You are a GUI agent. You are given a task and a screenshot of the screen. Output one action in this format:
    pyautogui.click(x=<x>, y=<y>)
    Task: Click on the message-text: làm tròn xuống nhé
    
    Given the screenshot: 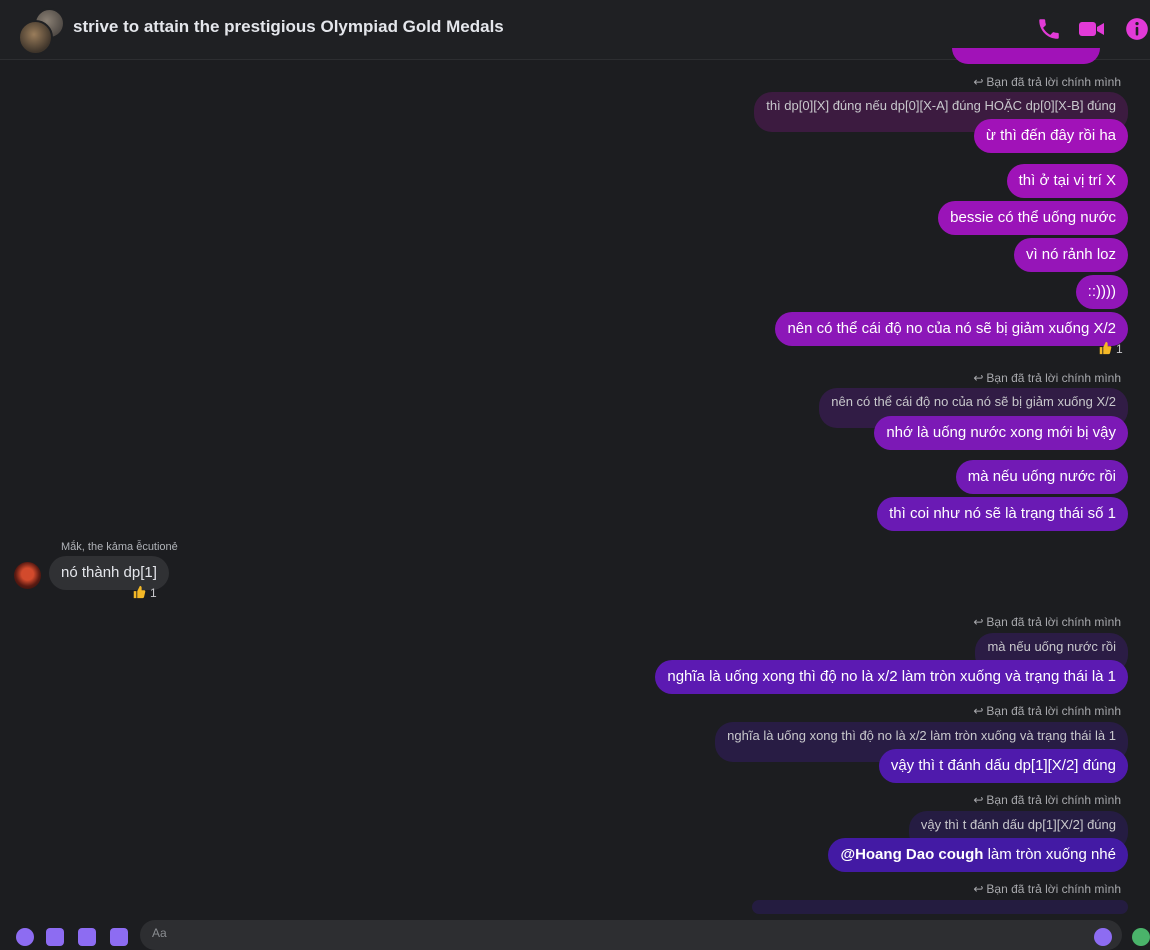 What is the action you would take?
    pyautogui.click(x=1049, y=854)
    